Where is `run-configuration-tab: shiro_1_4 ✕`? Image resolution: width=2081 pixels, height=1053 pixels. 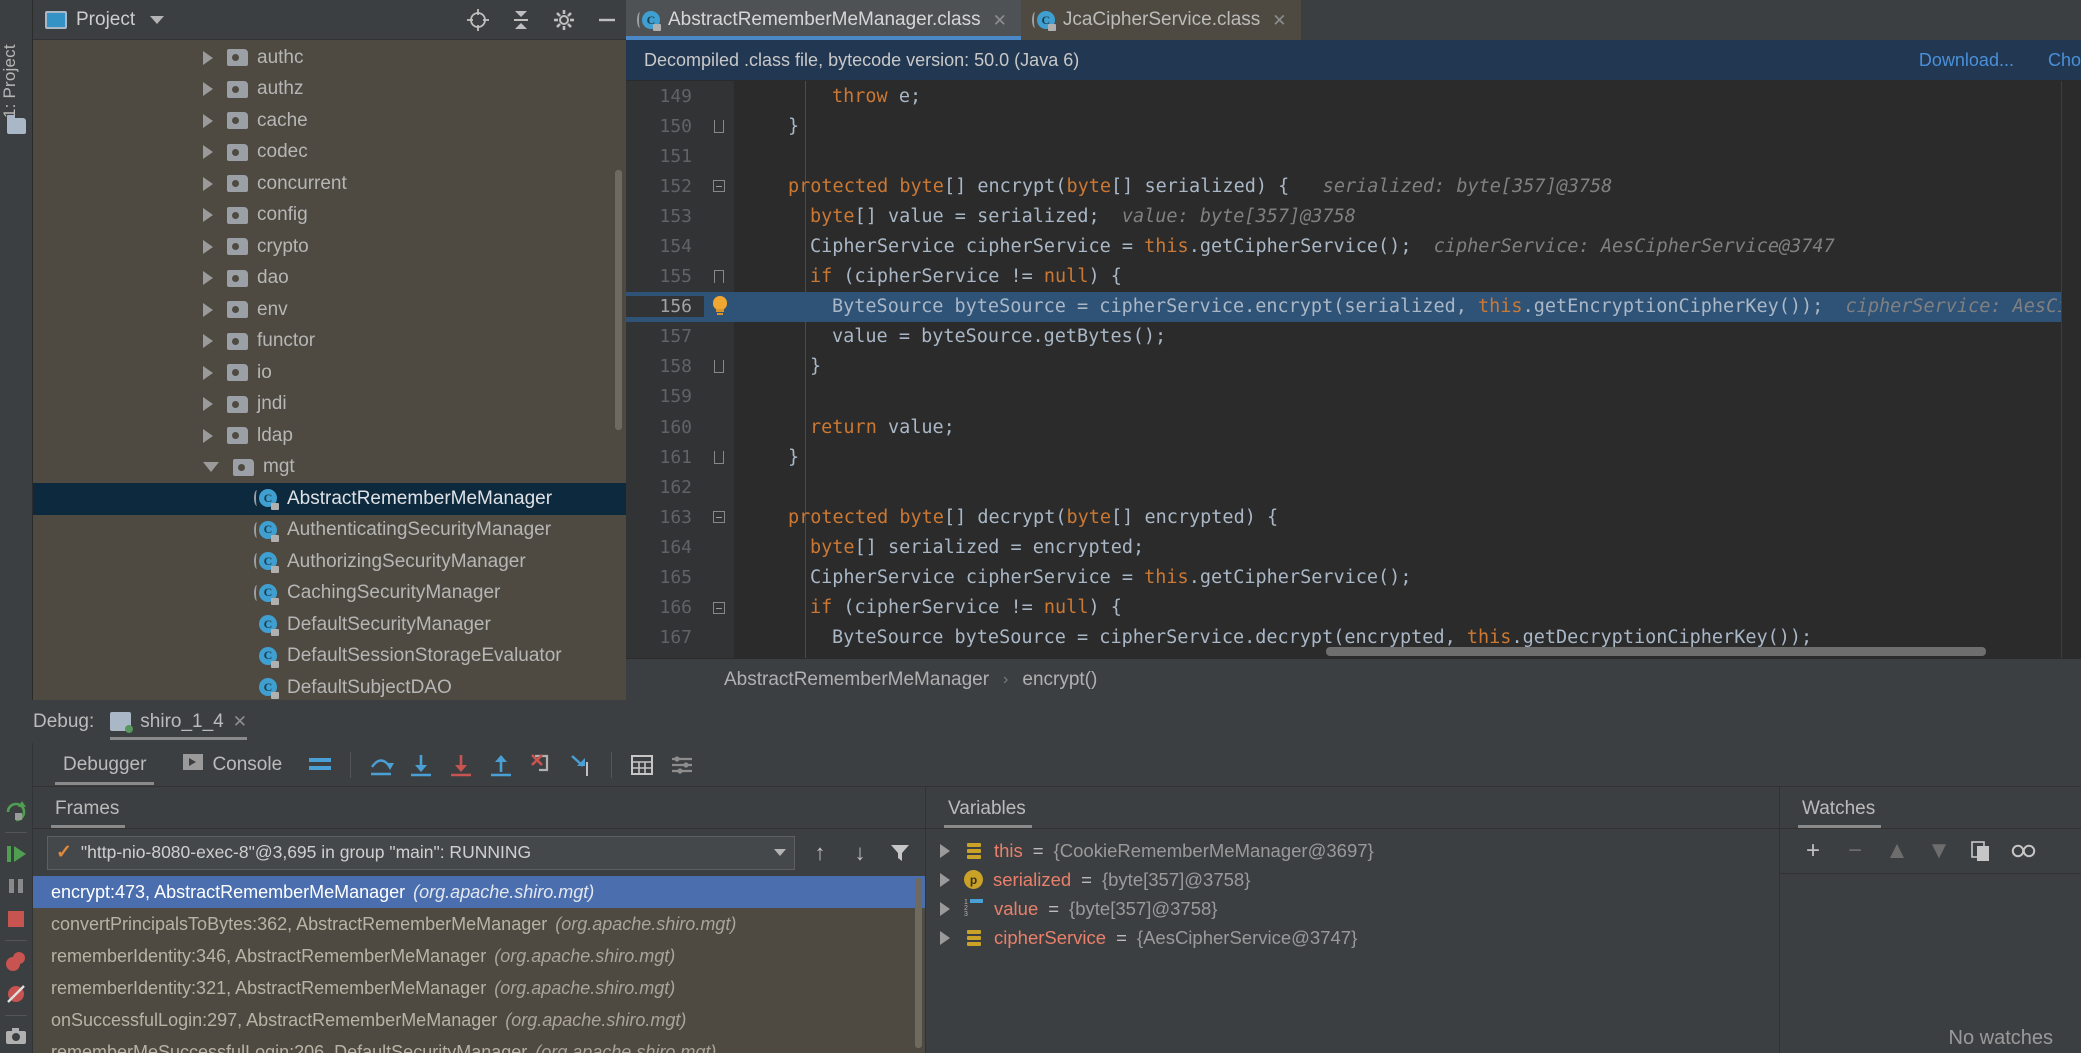 run-configuration-tab: shiro_1_4 ✕ is located at coordinates (179, 721).